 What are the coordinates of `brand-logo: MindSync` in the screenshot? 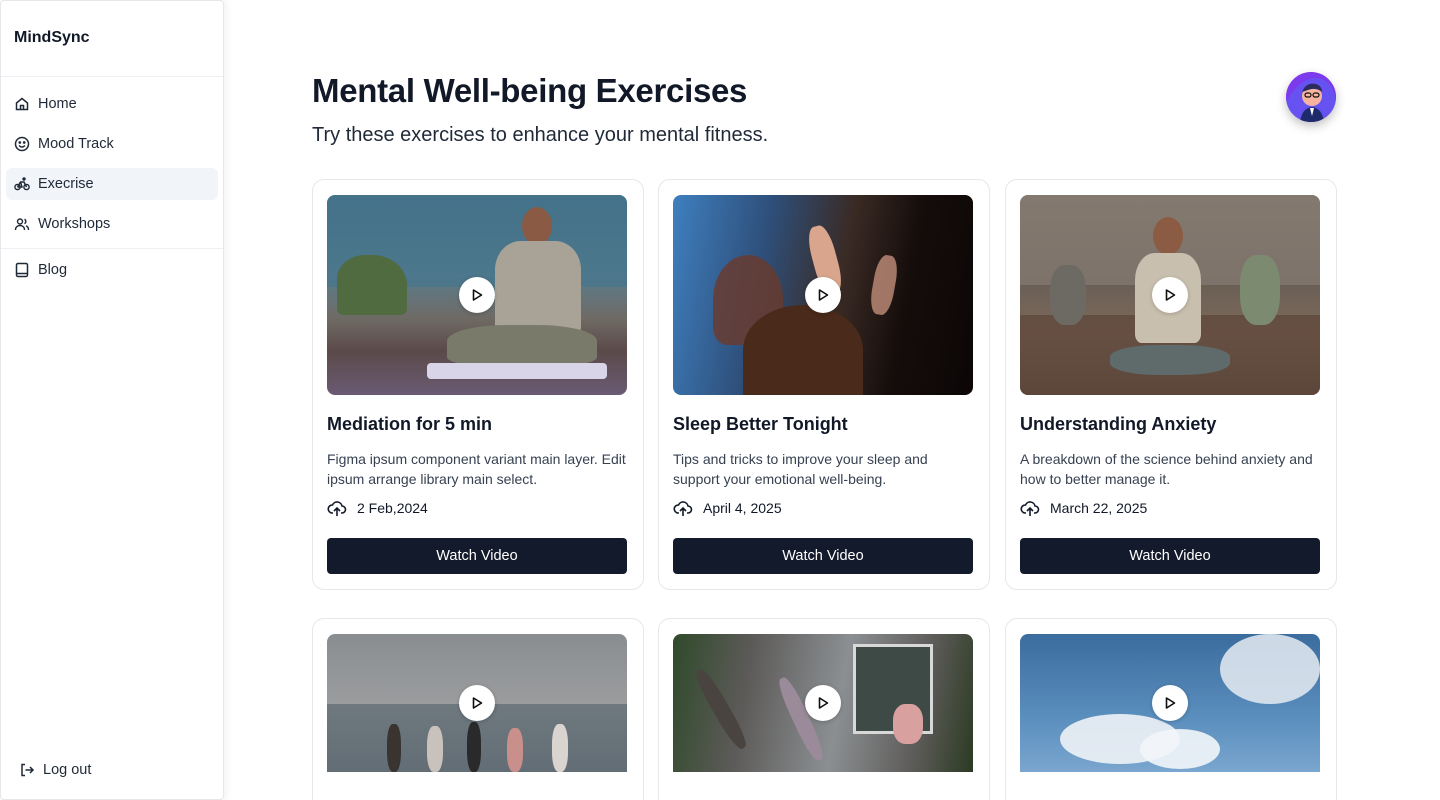 It's located at (112, 39).